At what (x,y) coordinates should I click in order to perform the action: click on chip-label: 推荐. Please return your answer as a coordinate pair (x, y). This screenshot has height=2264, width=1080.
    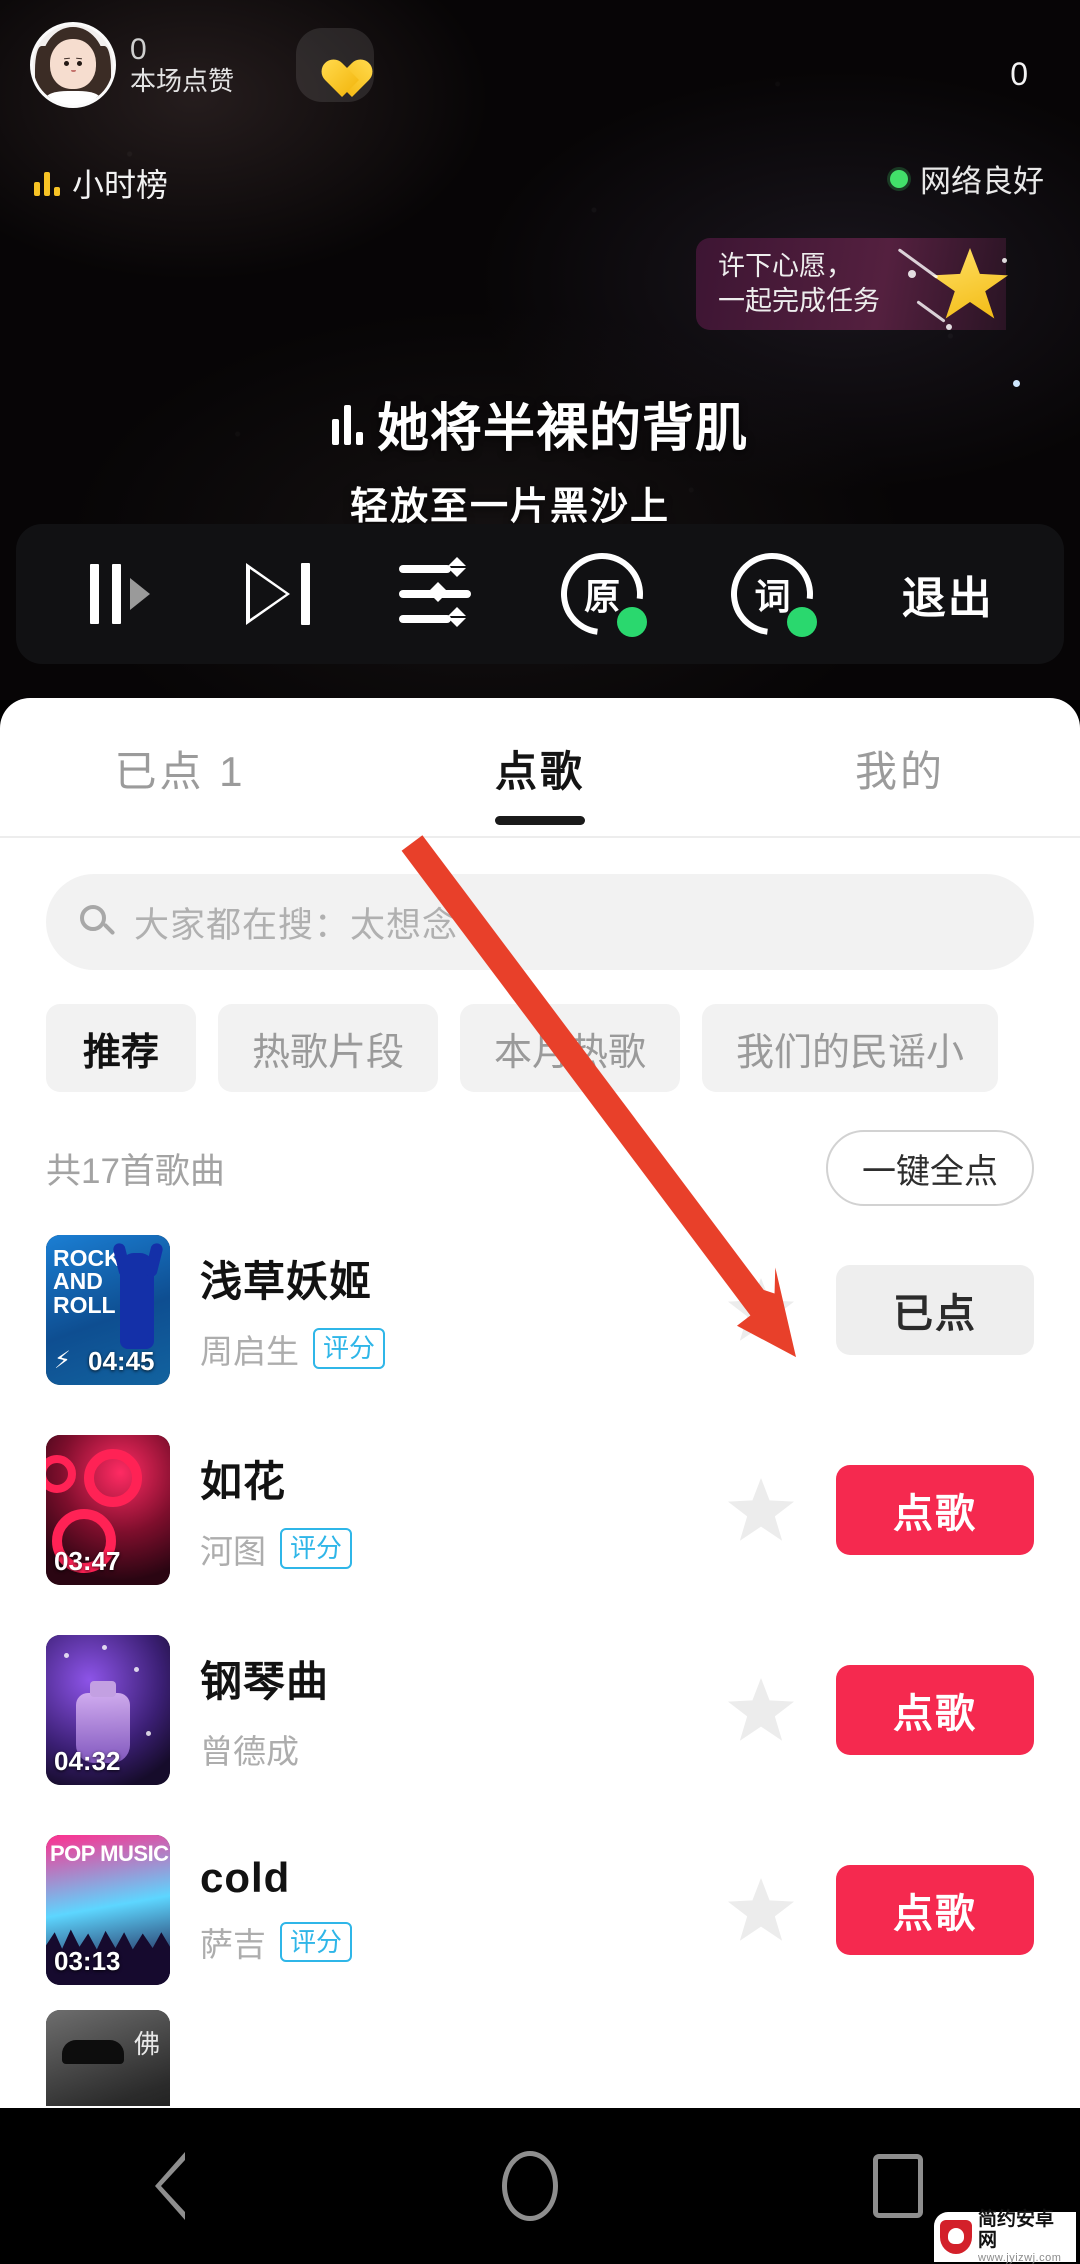
    Looking at the image, I should click on (120, 1052).